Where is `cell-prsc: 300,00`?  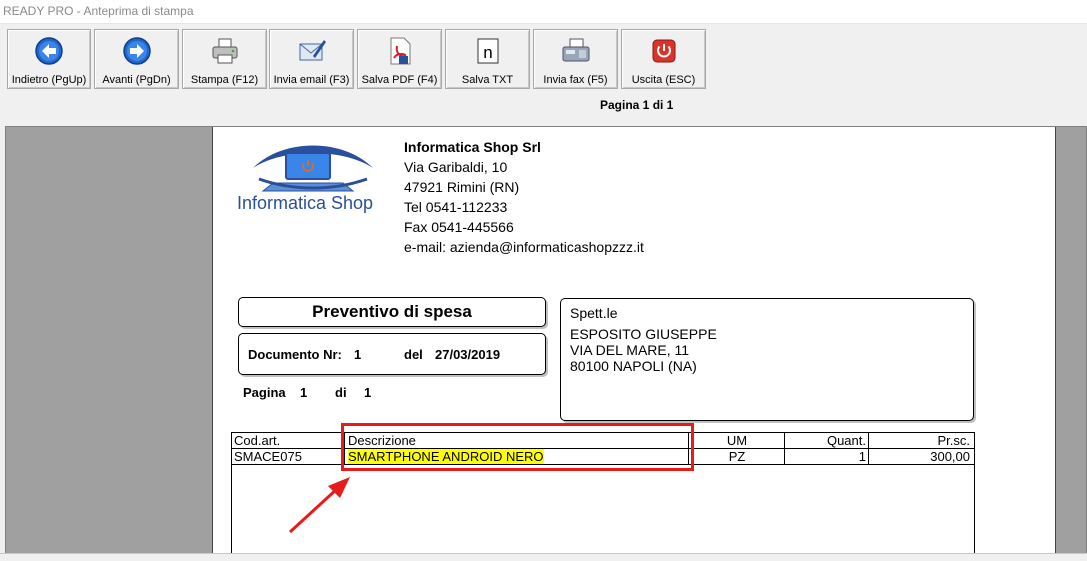 cell-prsc: 300,00 is located at coordinates (950, 456).